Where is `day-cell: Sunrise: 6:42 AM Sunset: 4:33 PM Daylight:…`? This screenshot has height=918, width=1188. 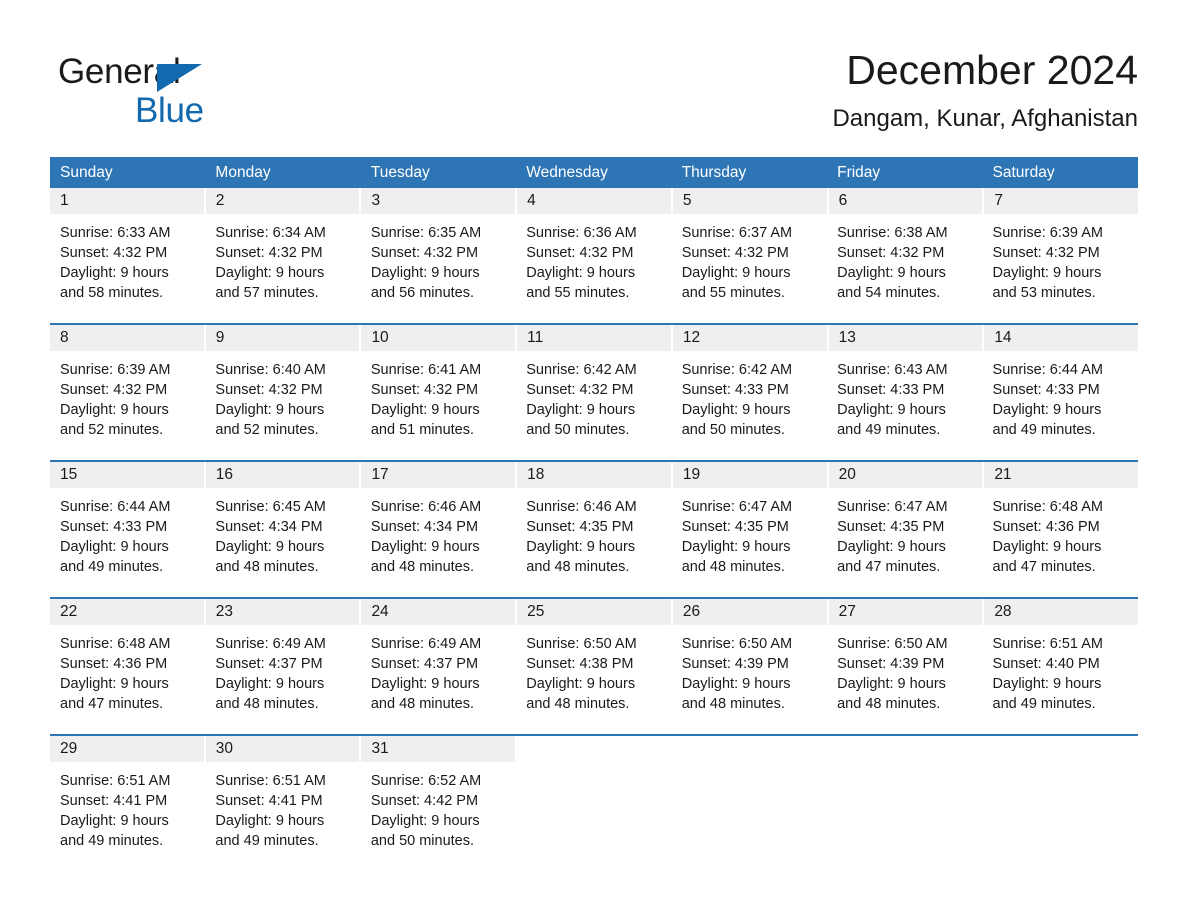 day-cell: Sunrise: 6:42 AM Sunset: 4:33 PM Daylight:… is located at coordinates (749, 405).